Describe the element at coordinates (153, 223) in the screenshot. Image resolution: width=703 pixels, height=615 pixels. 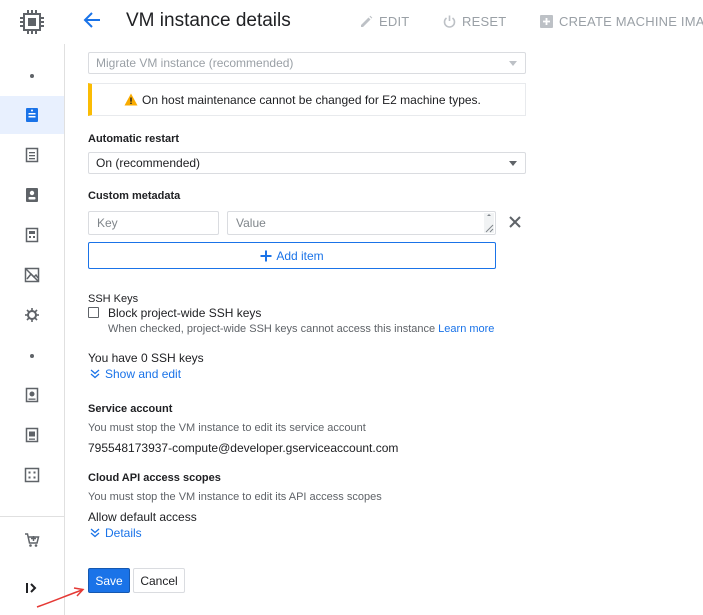
I see `metadata-key-input: Key` at that location.